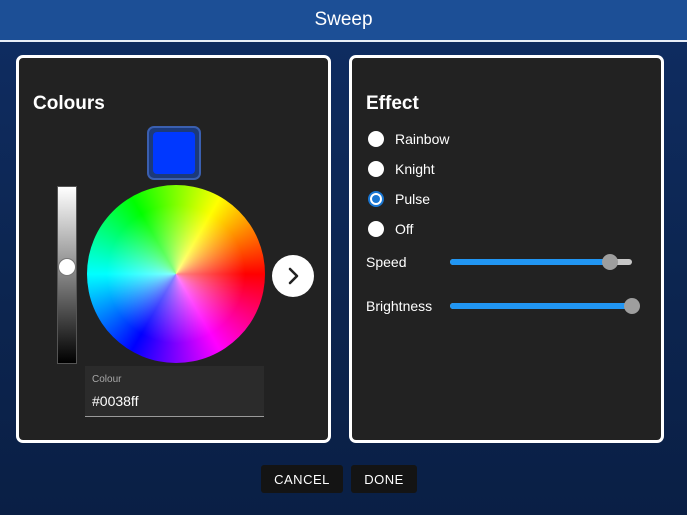 Image resolution: width=687 pixels, height=515 pixels. Describe the element at coordinates (541, 306) in the screenshot. I see `brightness-slider-fill` at that location.